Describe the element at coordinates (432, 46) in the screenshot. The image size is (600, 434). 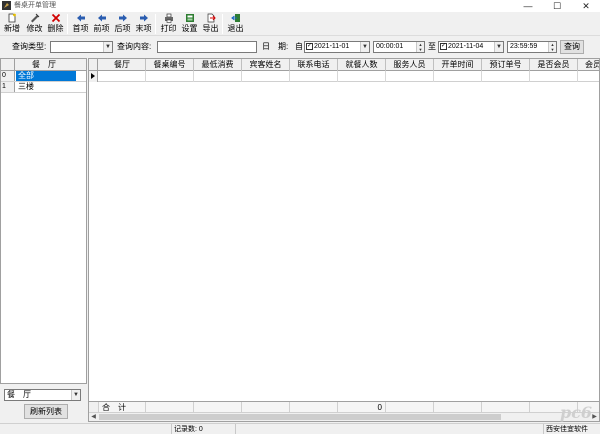
I see `to-label: 至` at that location.